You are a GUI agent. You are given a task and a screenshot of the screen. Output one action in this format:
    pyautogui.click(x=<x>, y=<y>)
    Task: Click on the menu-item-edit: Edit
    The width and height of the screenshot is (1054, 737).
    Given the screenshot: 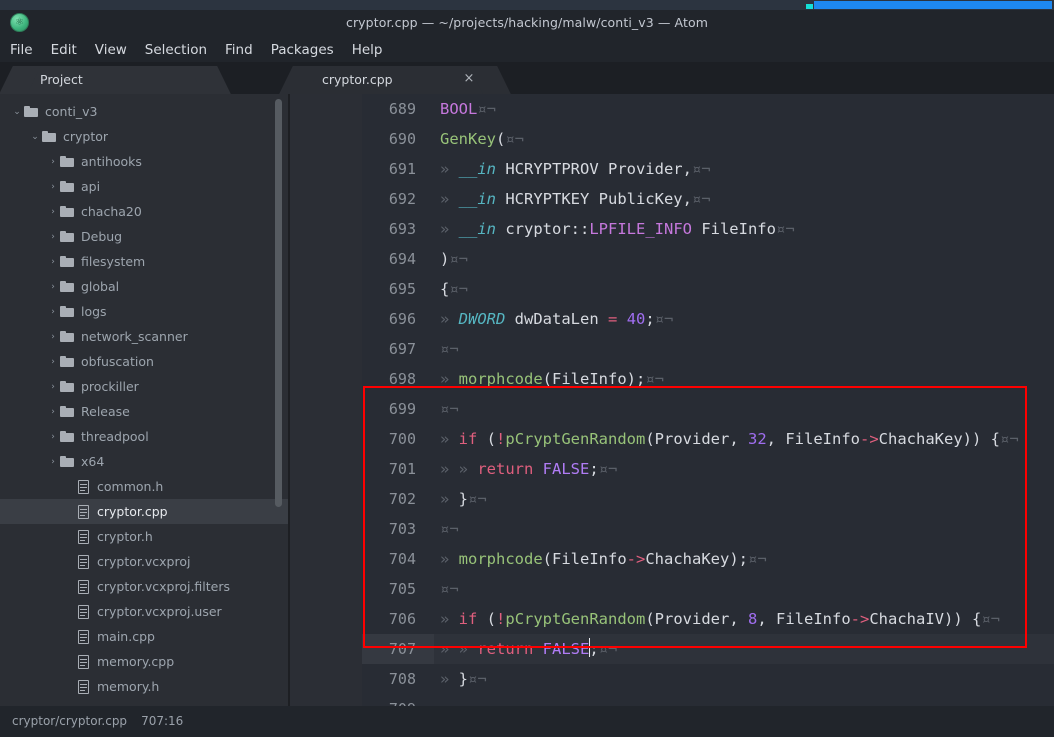 What is the action you would take?
    pyautogui.click(x=64, y=50)
    